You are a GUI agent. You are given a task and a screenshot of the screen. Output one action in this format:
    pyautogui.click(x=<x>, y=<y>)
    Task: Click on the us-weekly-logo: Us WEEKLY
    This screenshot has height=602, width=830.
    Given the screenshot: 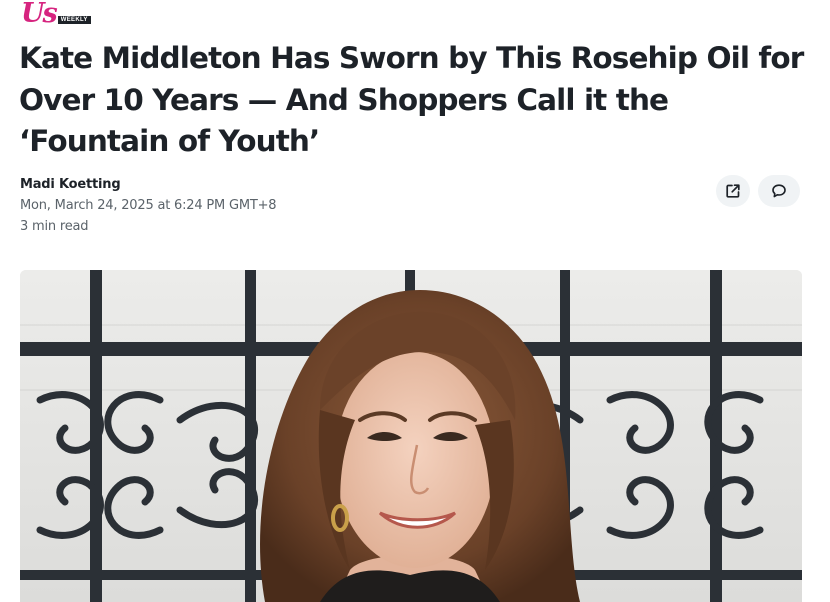 What is the action you would take?
    pyautogui.click(x=56, y=14)
    